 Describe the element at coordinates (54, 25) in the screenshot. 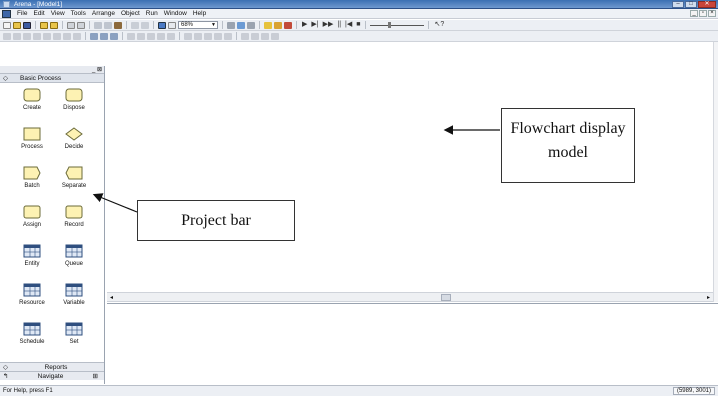

I see `template-detach-icon` at that location.